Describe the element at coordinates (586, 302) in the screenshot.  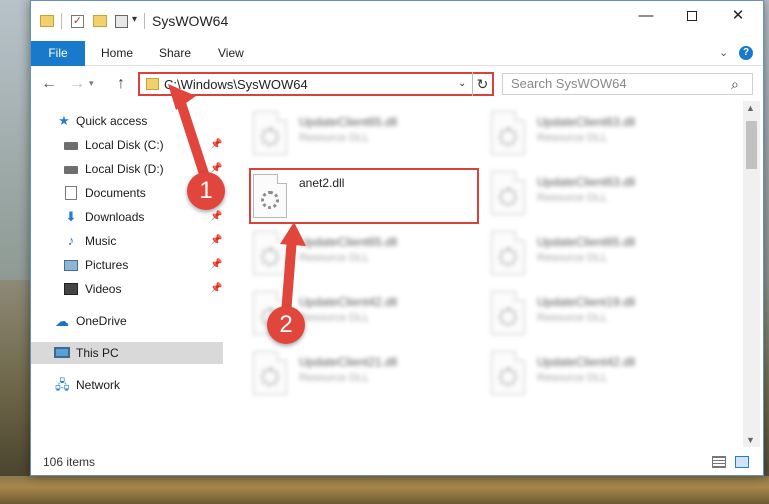
I see `file-name: UpdateClient19.dll` at that location.